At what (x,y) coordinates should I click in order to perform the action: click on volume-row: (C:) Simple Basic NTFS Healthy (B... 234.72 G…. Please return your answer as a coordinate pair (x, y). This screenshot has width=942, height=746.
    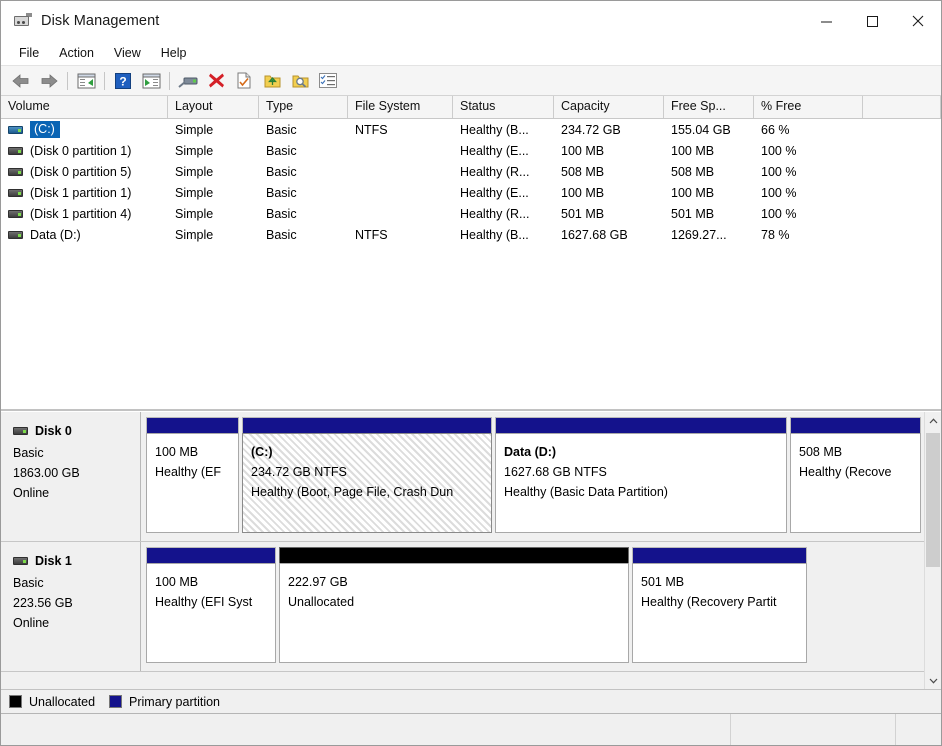
    Looking at the image, I should click on (471, 129).